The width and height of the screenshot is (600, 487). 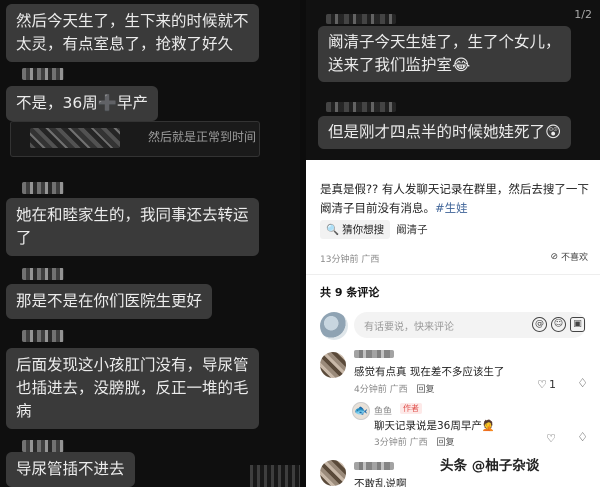 What do you see at coordinates (429, 372) in the screenshot?
I see `comment-text: 感觉有点真 现在差不多应该生了` at bounding box center [429, 372].